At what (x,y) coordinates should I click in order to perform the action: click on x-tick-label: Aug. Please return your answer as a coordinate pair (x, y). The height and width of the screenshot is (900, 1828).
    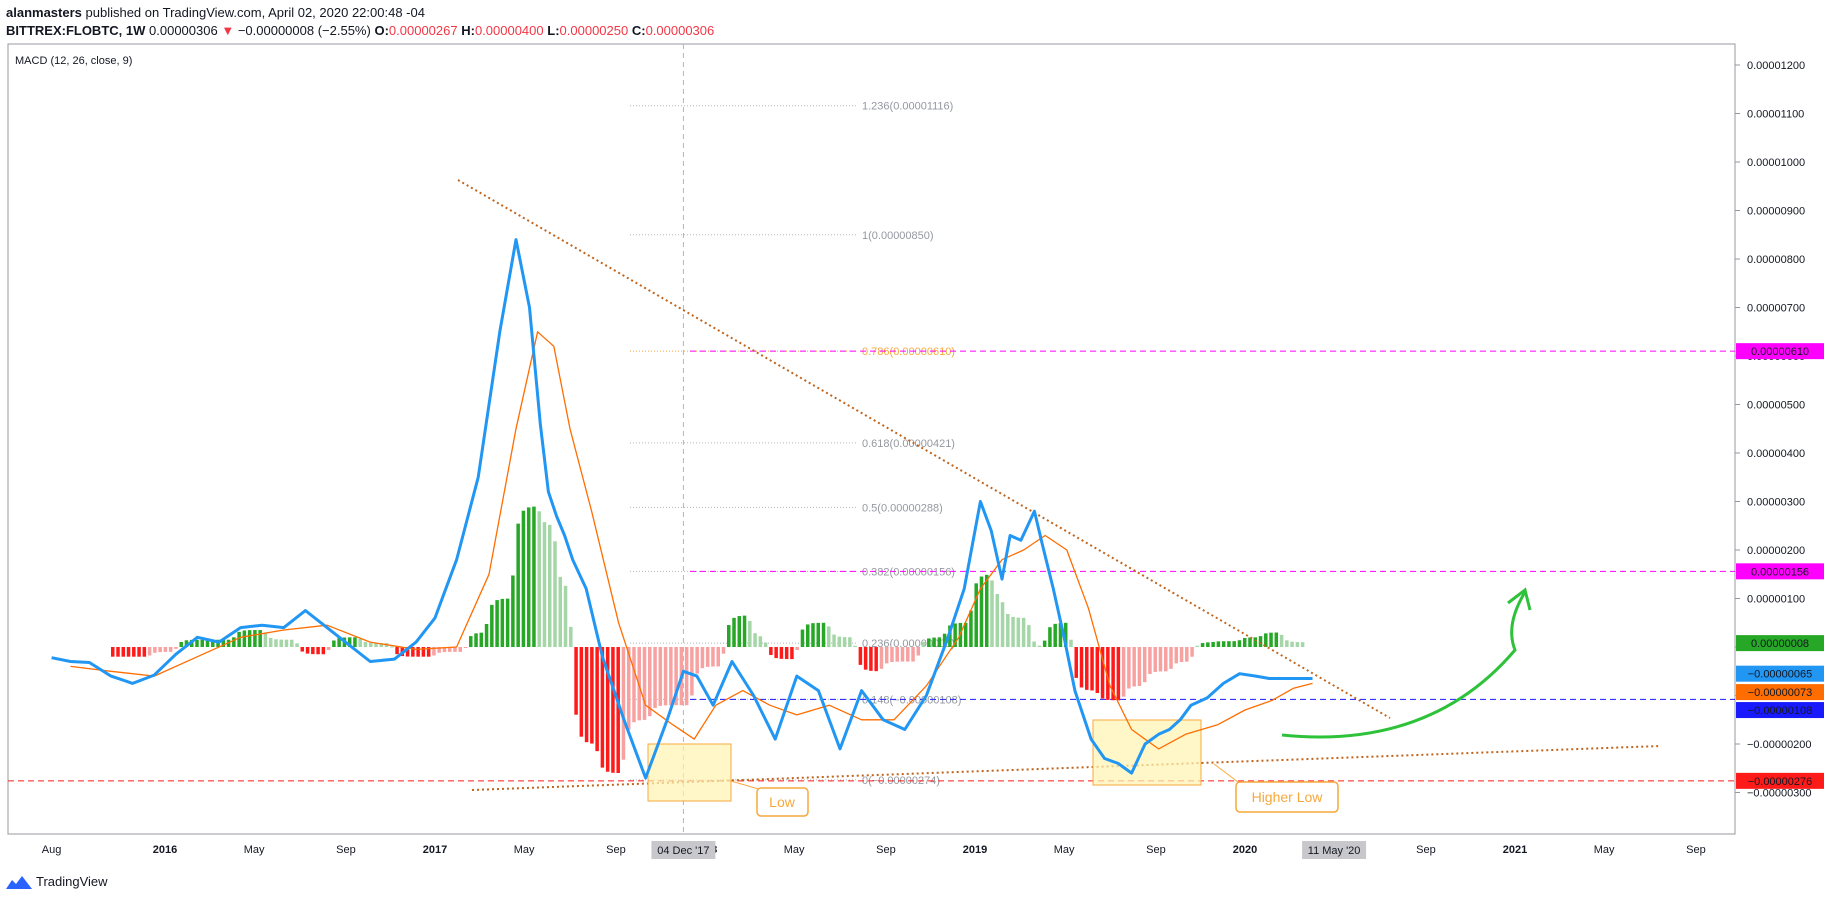
    Looking at the image, I should click on (52, 850).